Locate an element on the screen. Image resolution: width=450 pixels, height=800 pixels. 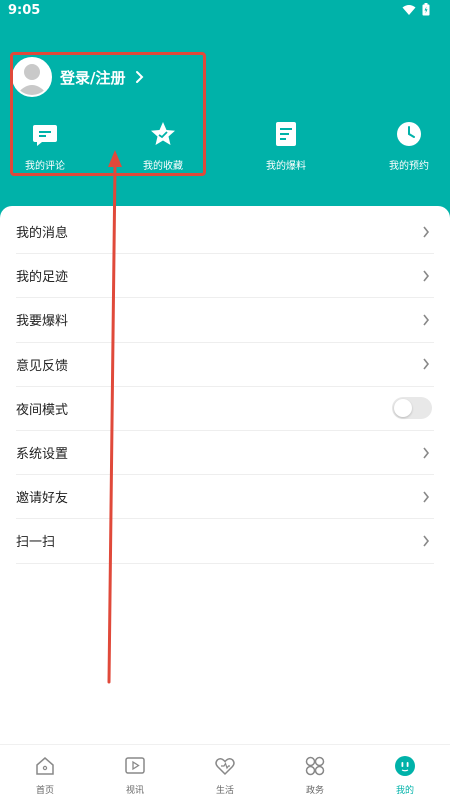
comment-icon is located at coordinates (45, 135).